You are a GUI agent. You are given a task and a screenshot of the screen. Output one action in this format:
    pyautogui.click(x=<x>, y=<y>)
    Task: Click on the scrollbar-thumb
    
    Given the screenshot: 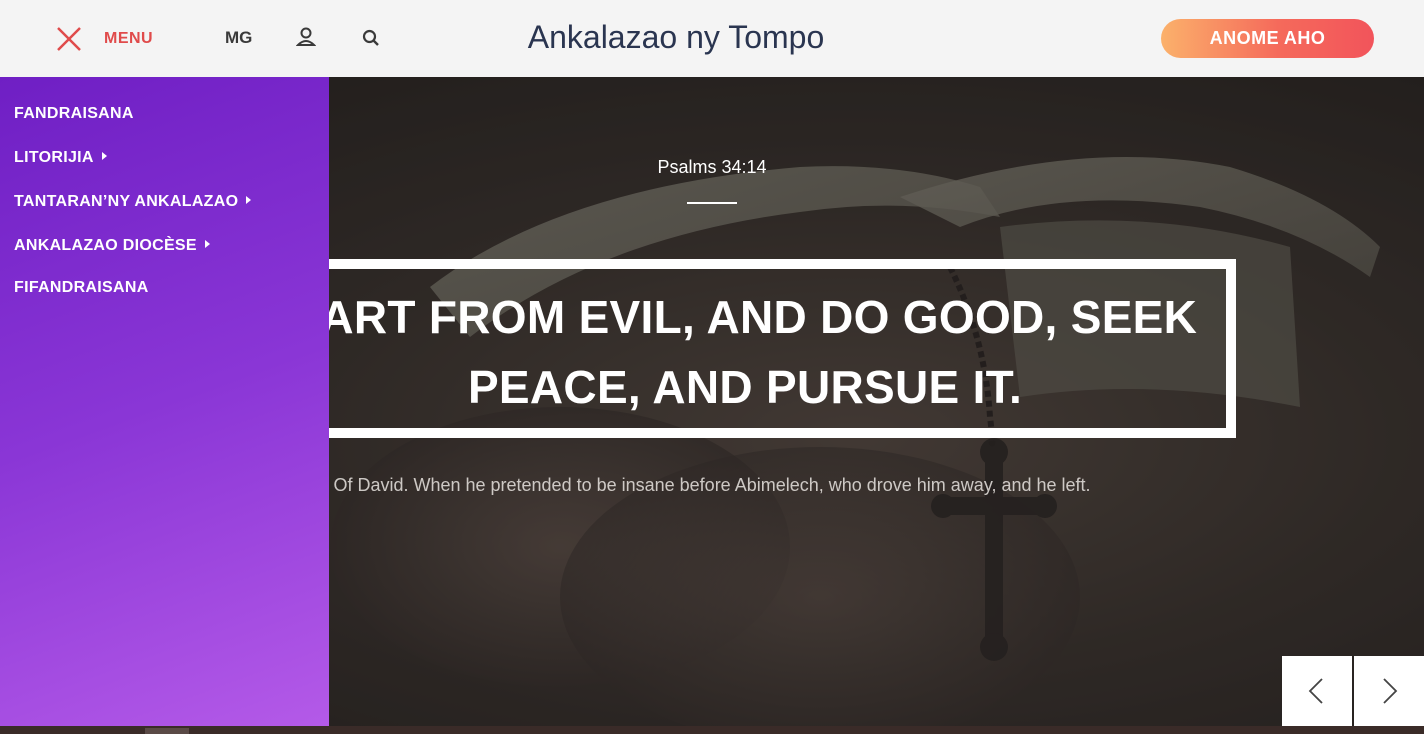 What is the action you would take?
    pyautogui.click(x=167, y=731)
    